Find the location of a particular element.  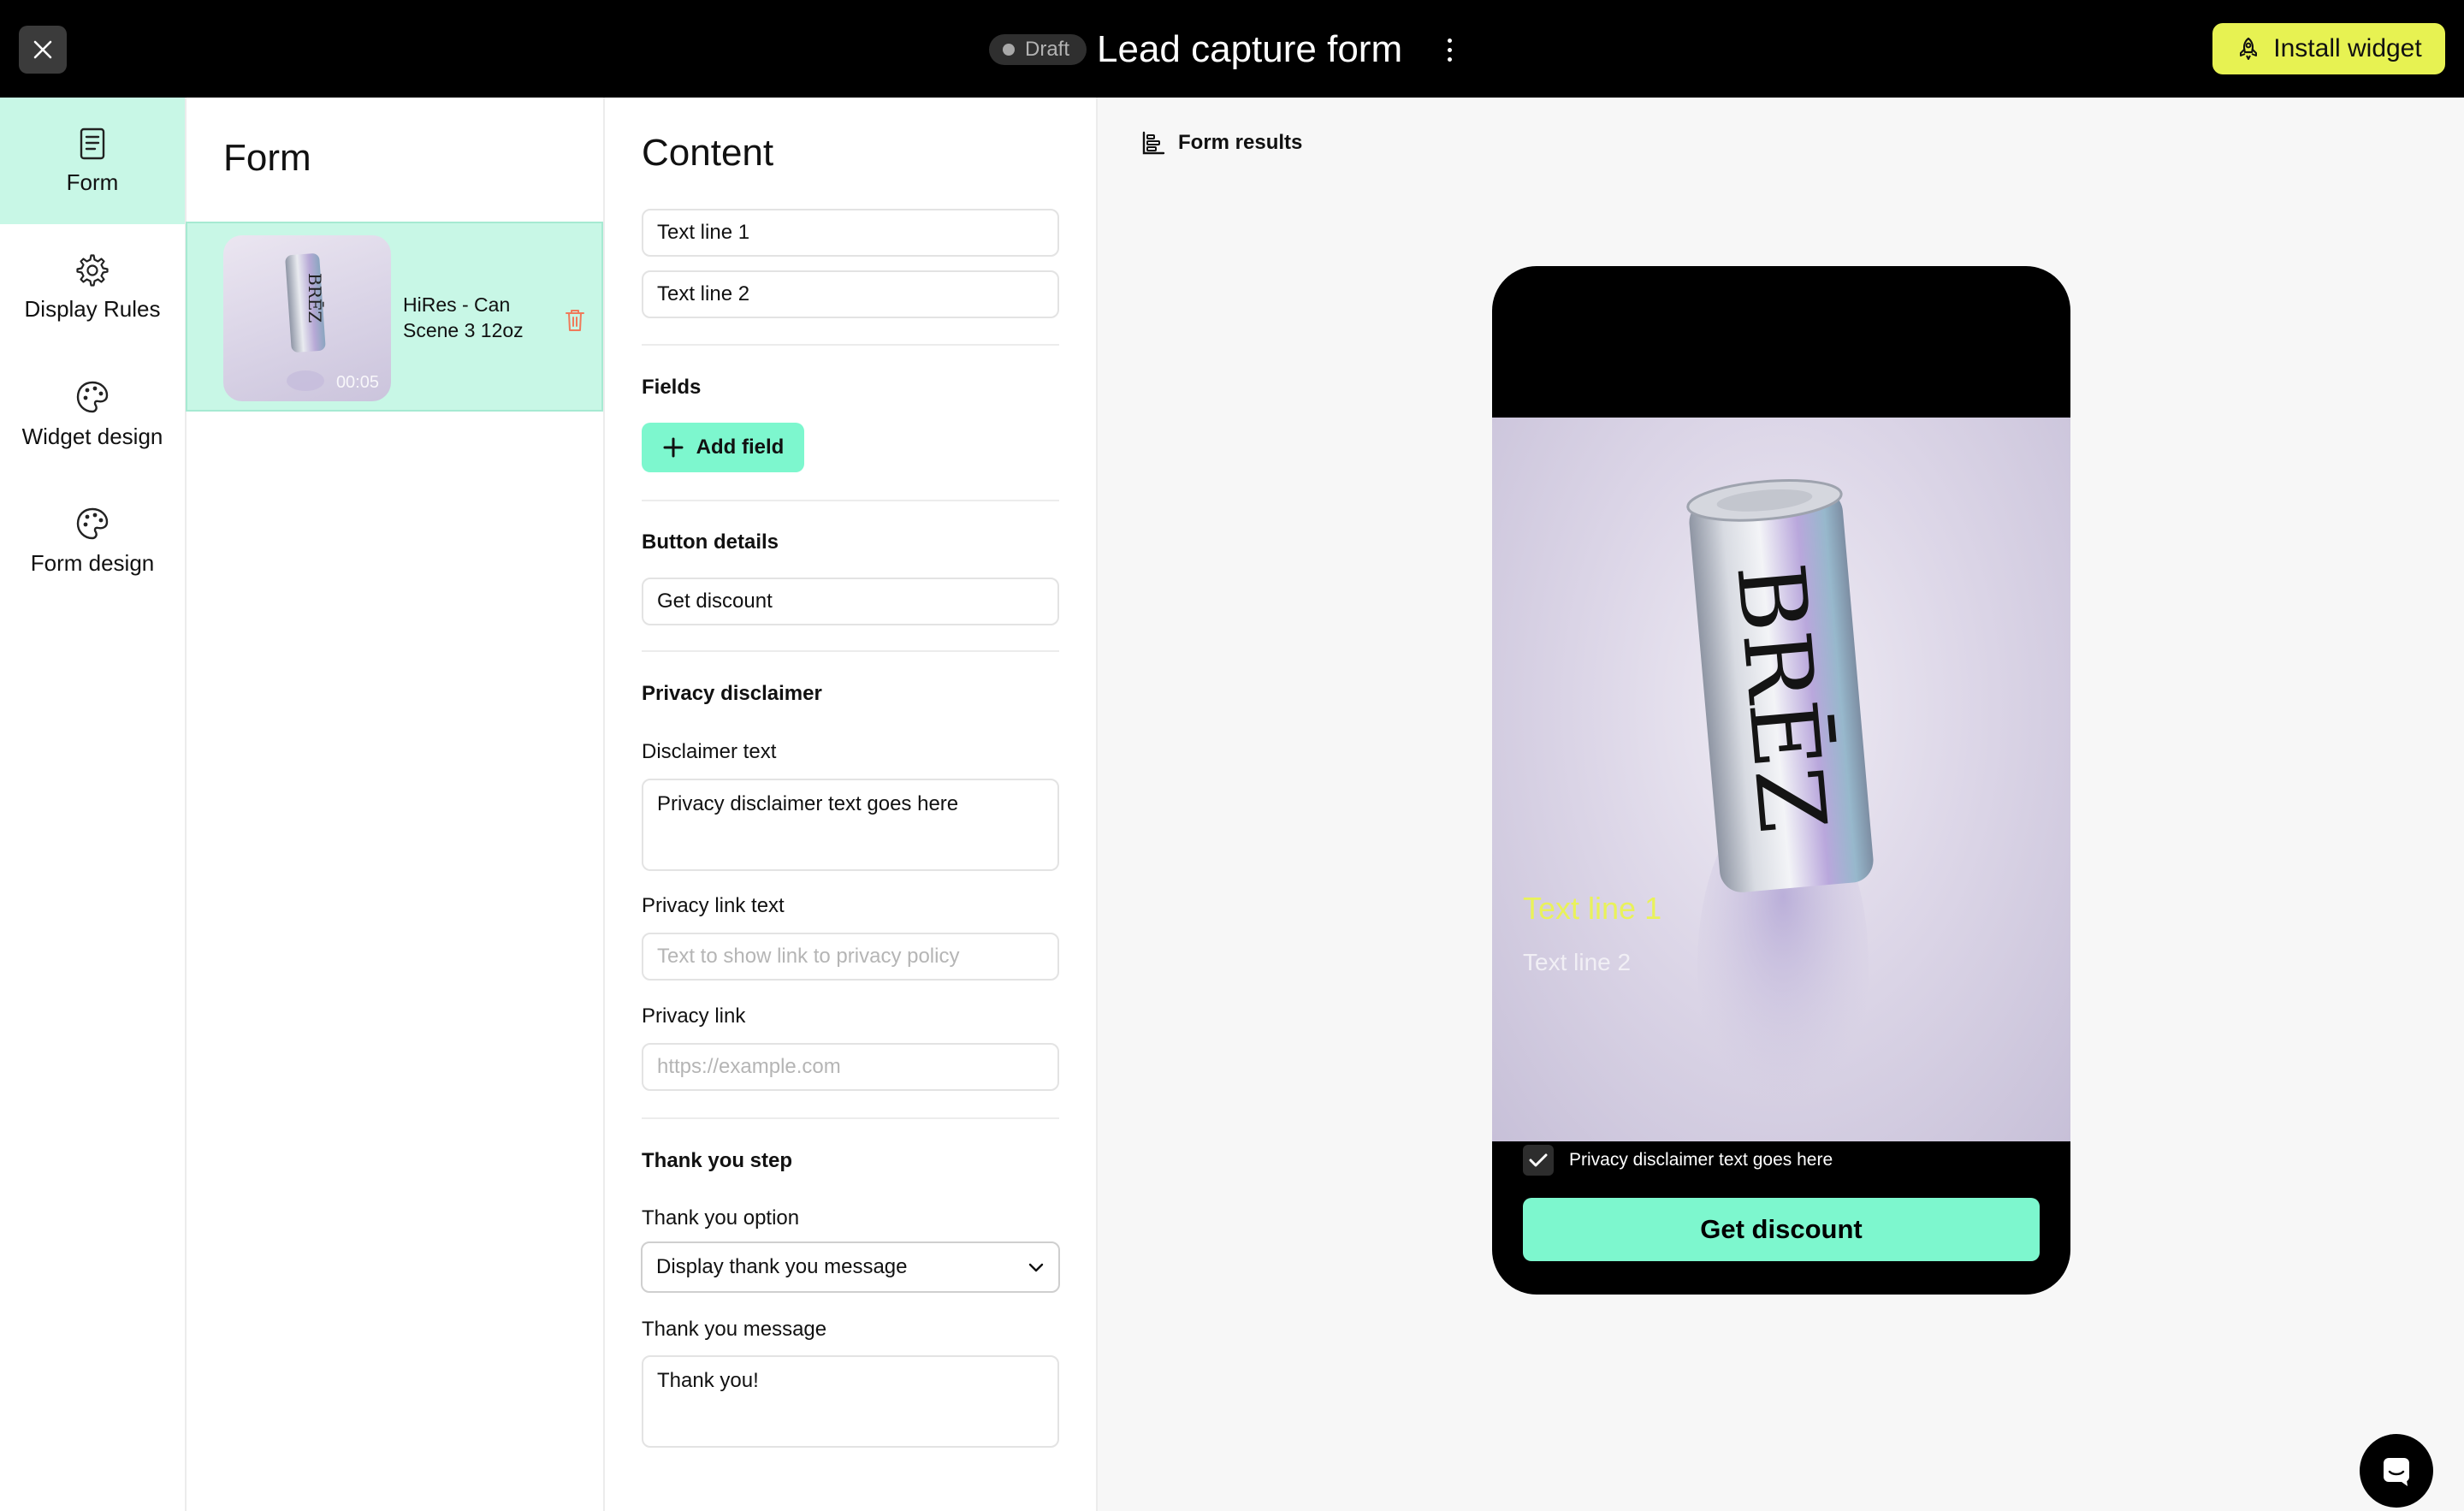

install-widget-label: Install widget is located at coordinates (2347, 48).